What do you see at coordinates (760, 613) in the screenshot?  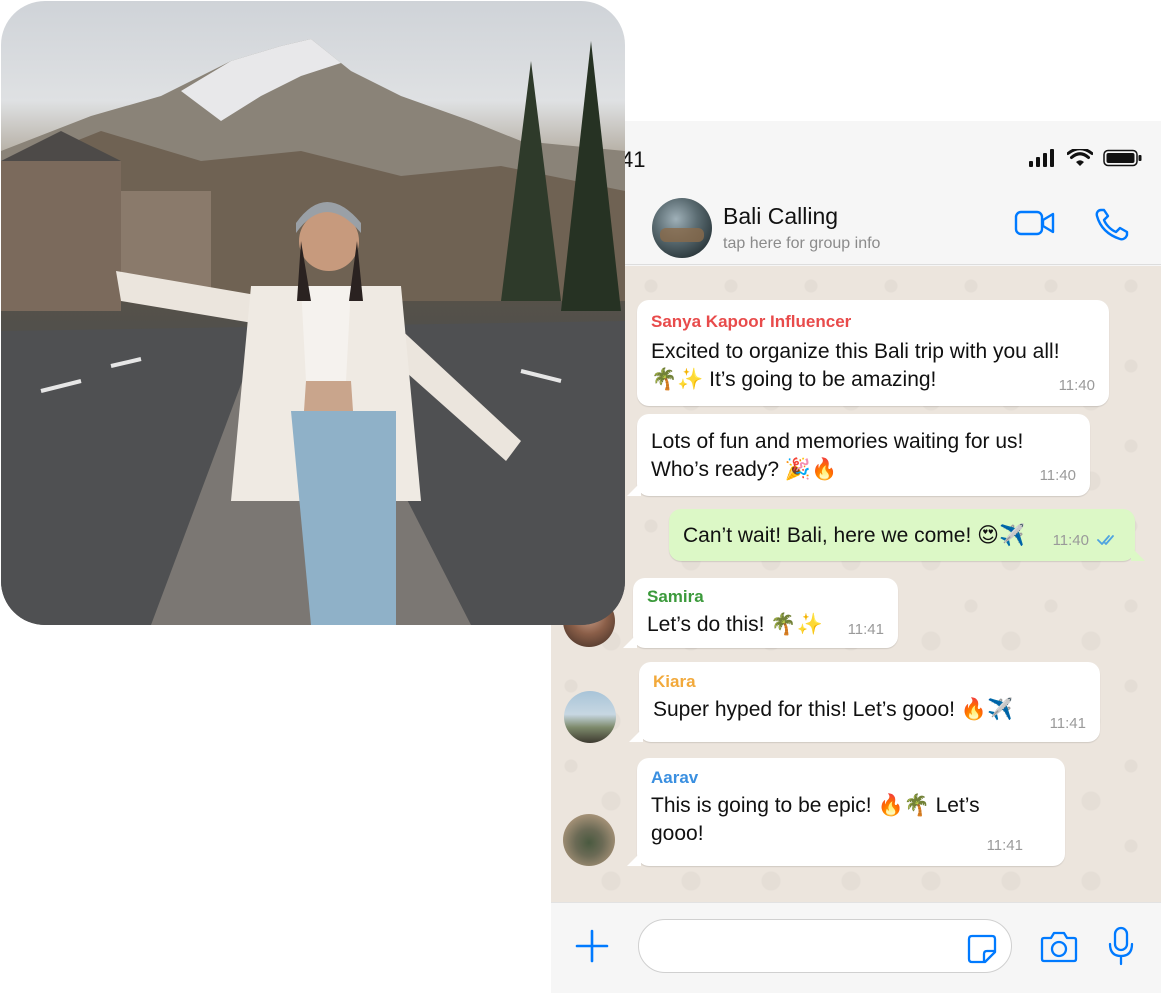 I see `message-bubble: Samira Let’s do this! 🌴✨ 11:41` at bounding box center [760, 613].